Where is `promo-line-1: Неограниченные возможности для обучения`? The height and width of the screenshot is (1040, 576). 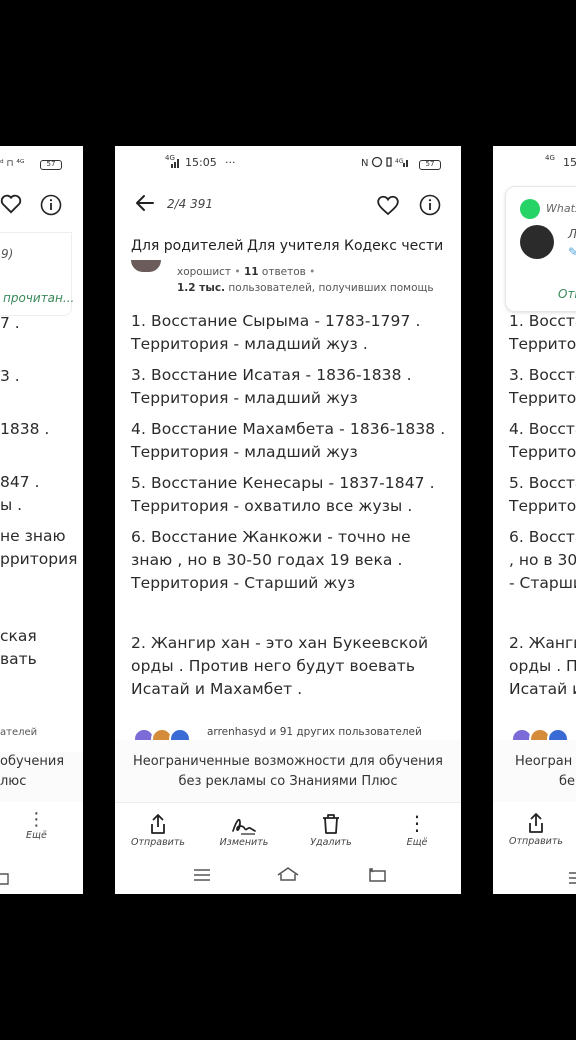
promo-line-1: Неограниченные возможности для обучения is located at coordinates (288, 761).